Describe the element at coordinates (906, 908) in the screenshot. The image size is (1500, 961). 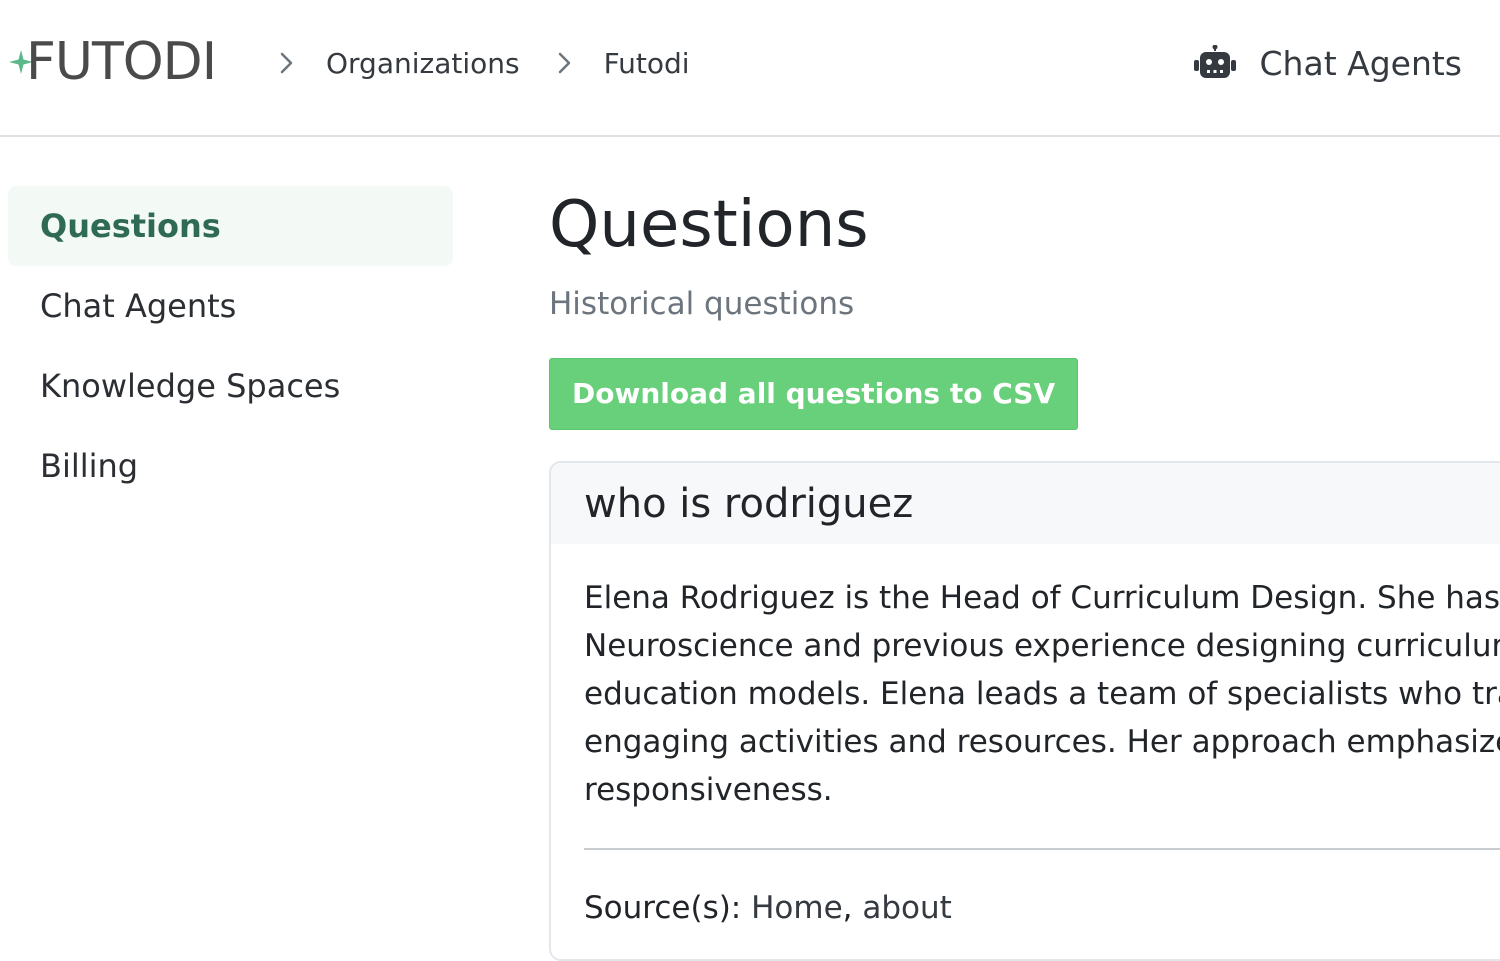
I see `source-link-about: about` at that location.